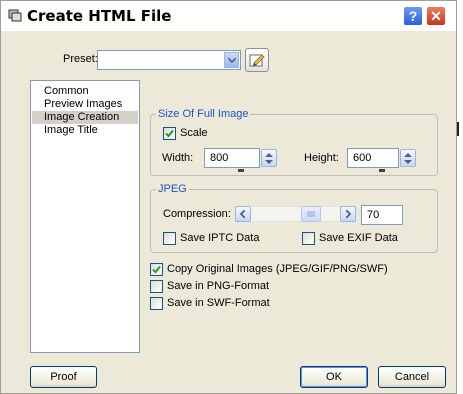 Image resolution: width=463 pixels, height=394 pixels. I want to click on ok-button: OK, so click(334, 377).